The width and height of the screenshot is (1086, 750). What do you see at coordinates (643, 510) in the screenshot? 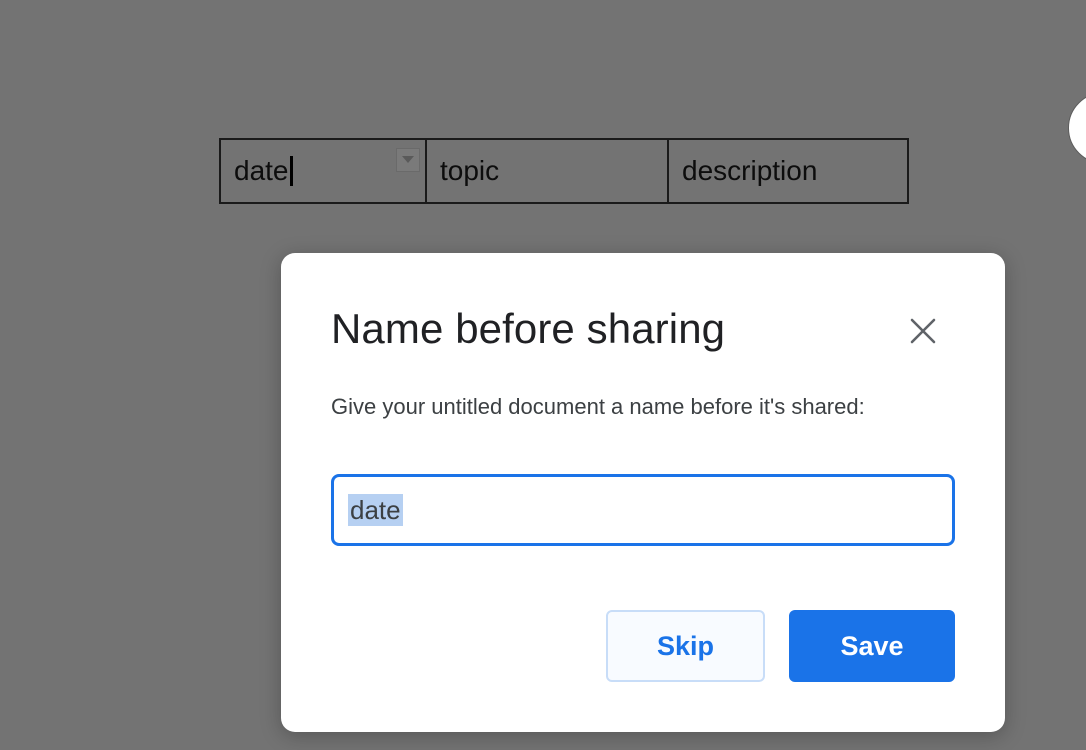
I see `document-name-input: date` at bounding box center [643, 510].